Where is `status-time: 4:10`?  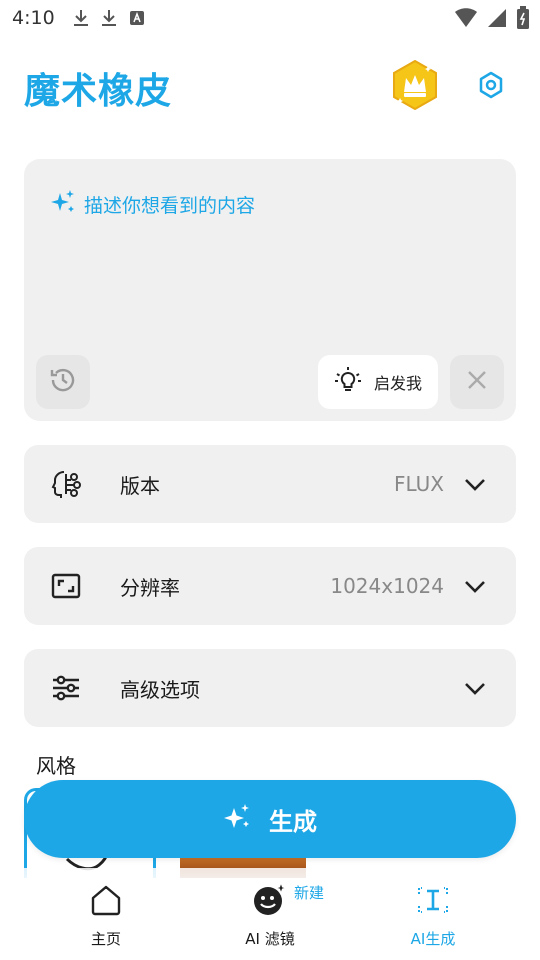 status-time: 4:10 is located at coordinates (33, 18).